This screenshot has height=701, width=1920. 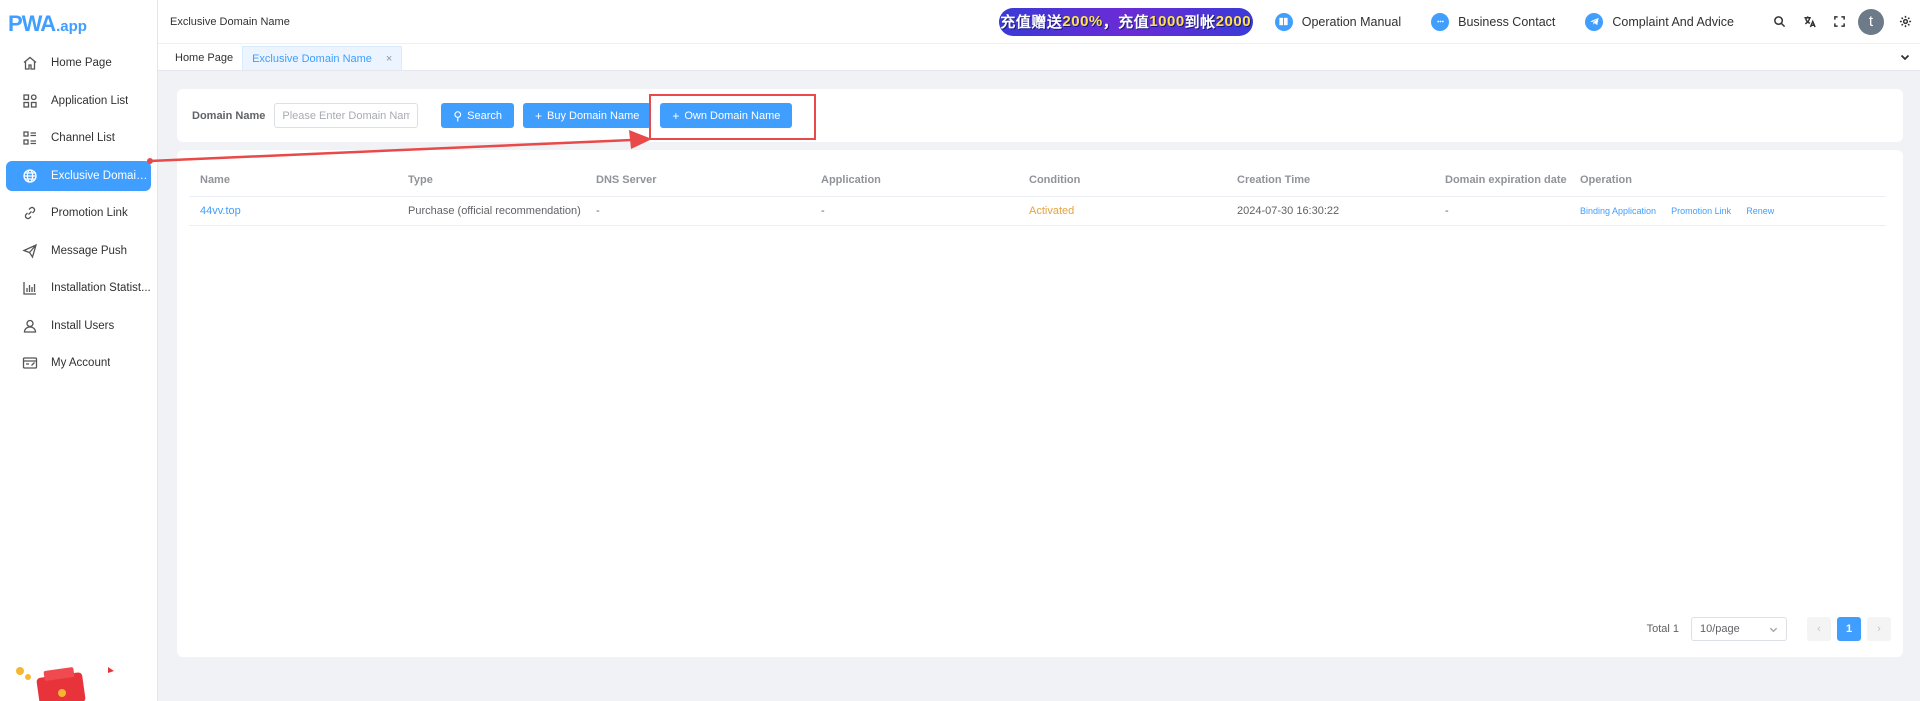 What do you see at coordinates (90, 100) in the screenshot?
I see `sidebar-item-label: Application List` at bounding box center [90, 100].